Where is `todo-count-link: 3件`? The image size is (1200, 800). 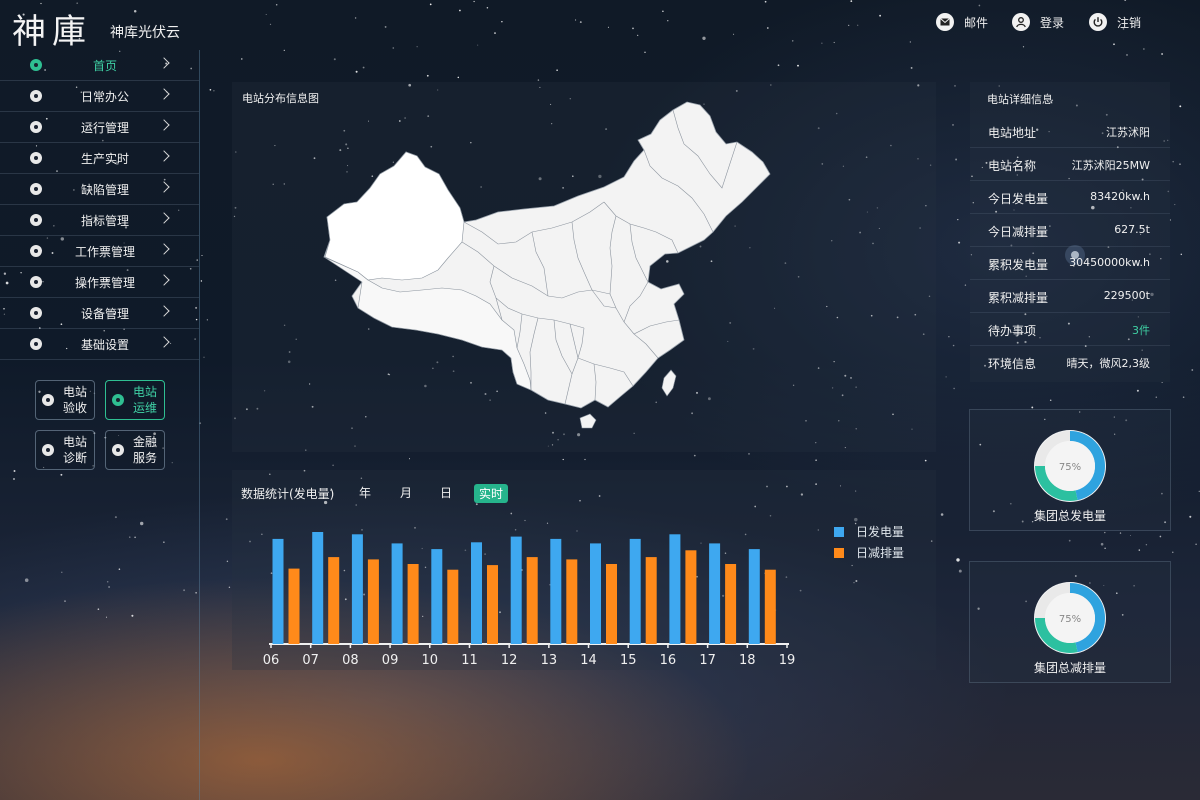 todo-count-link: 3件 is located at coordinates (1141, 330).